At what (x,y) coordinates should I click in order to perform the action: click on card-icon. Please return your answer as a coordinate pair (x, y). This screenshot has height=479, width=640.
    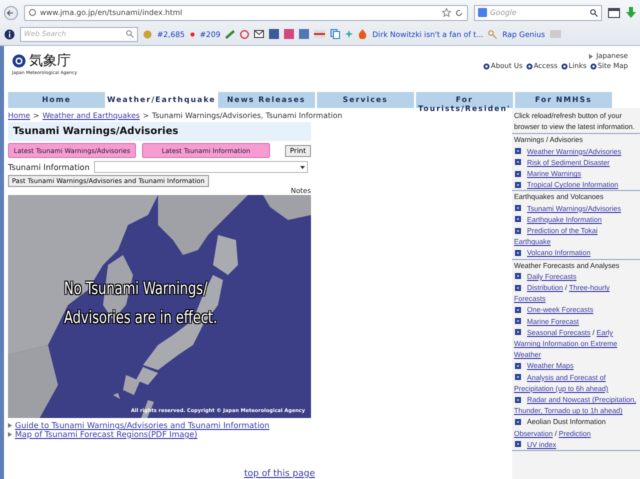
    Looking at the image, I should click on (320, 34).